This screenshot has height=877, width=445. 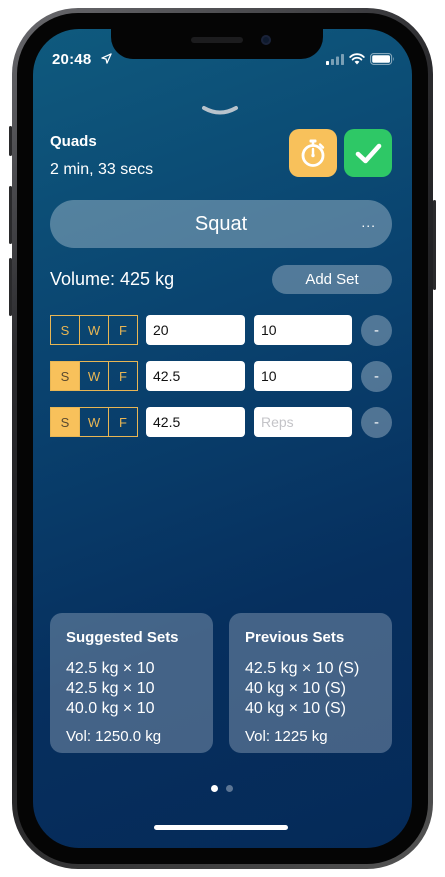 What do you see at coordinates (114, 736) in the screenshot?
I see `suggested-volume: Vol: 1250.0 kg` at bounding box center [114, 736].